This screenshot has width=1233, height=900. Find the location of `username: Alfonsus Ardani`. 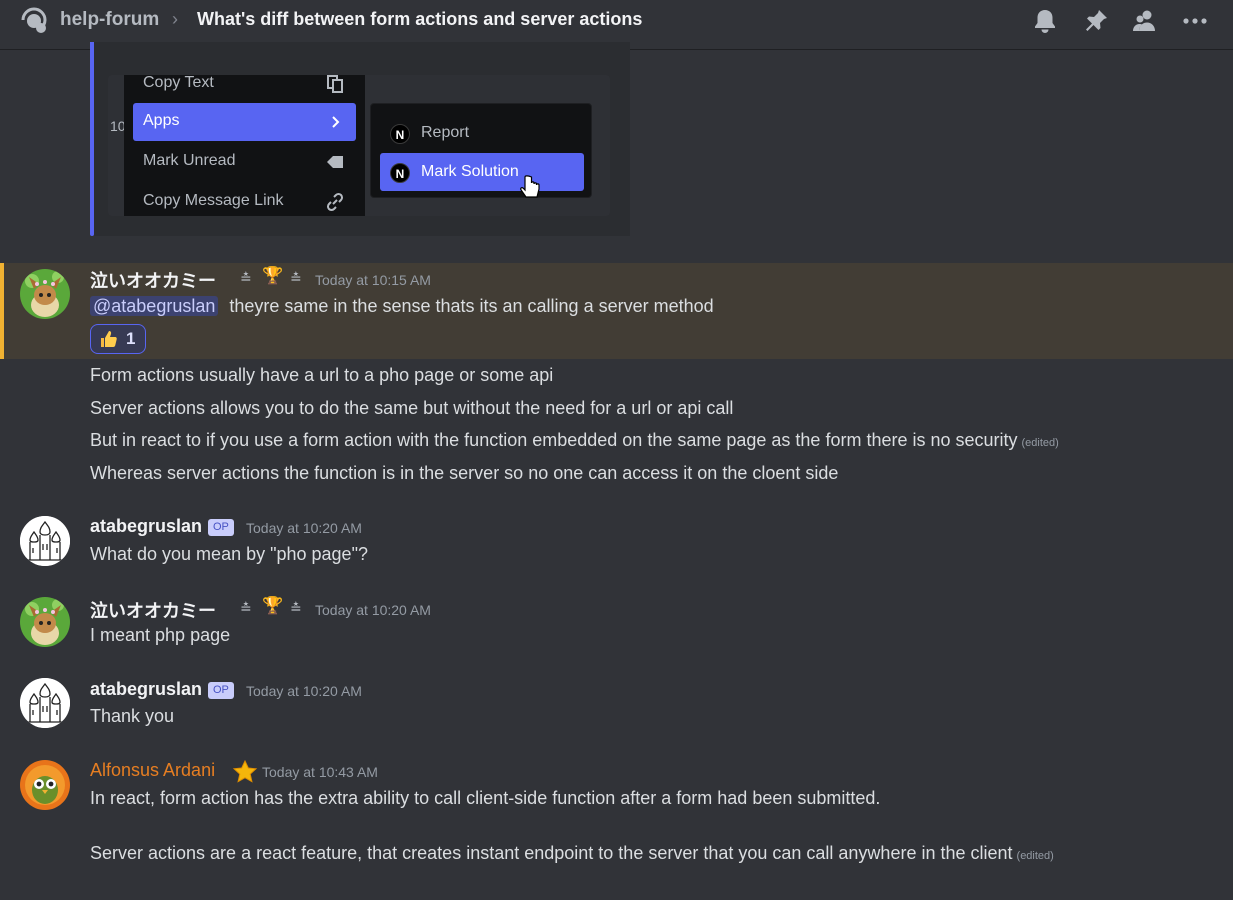

username: Alfonsus Ardani is located at coordinates (152, 770).